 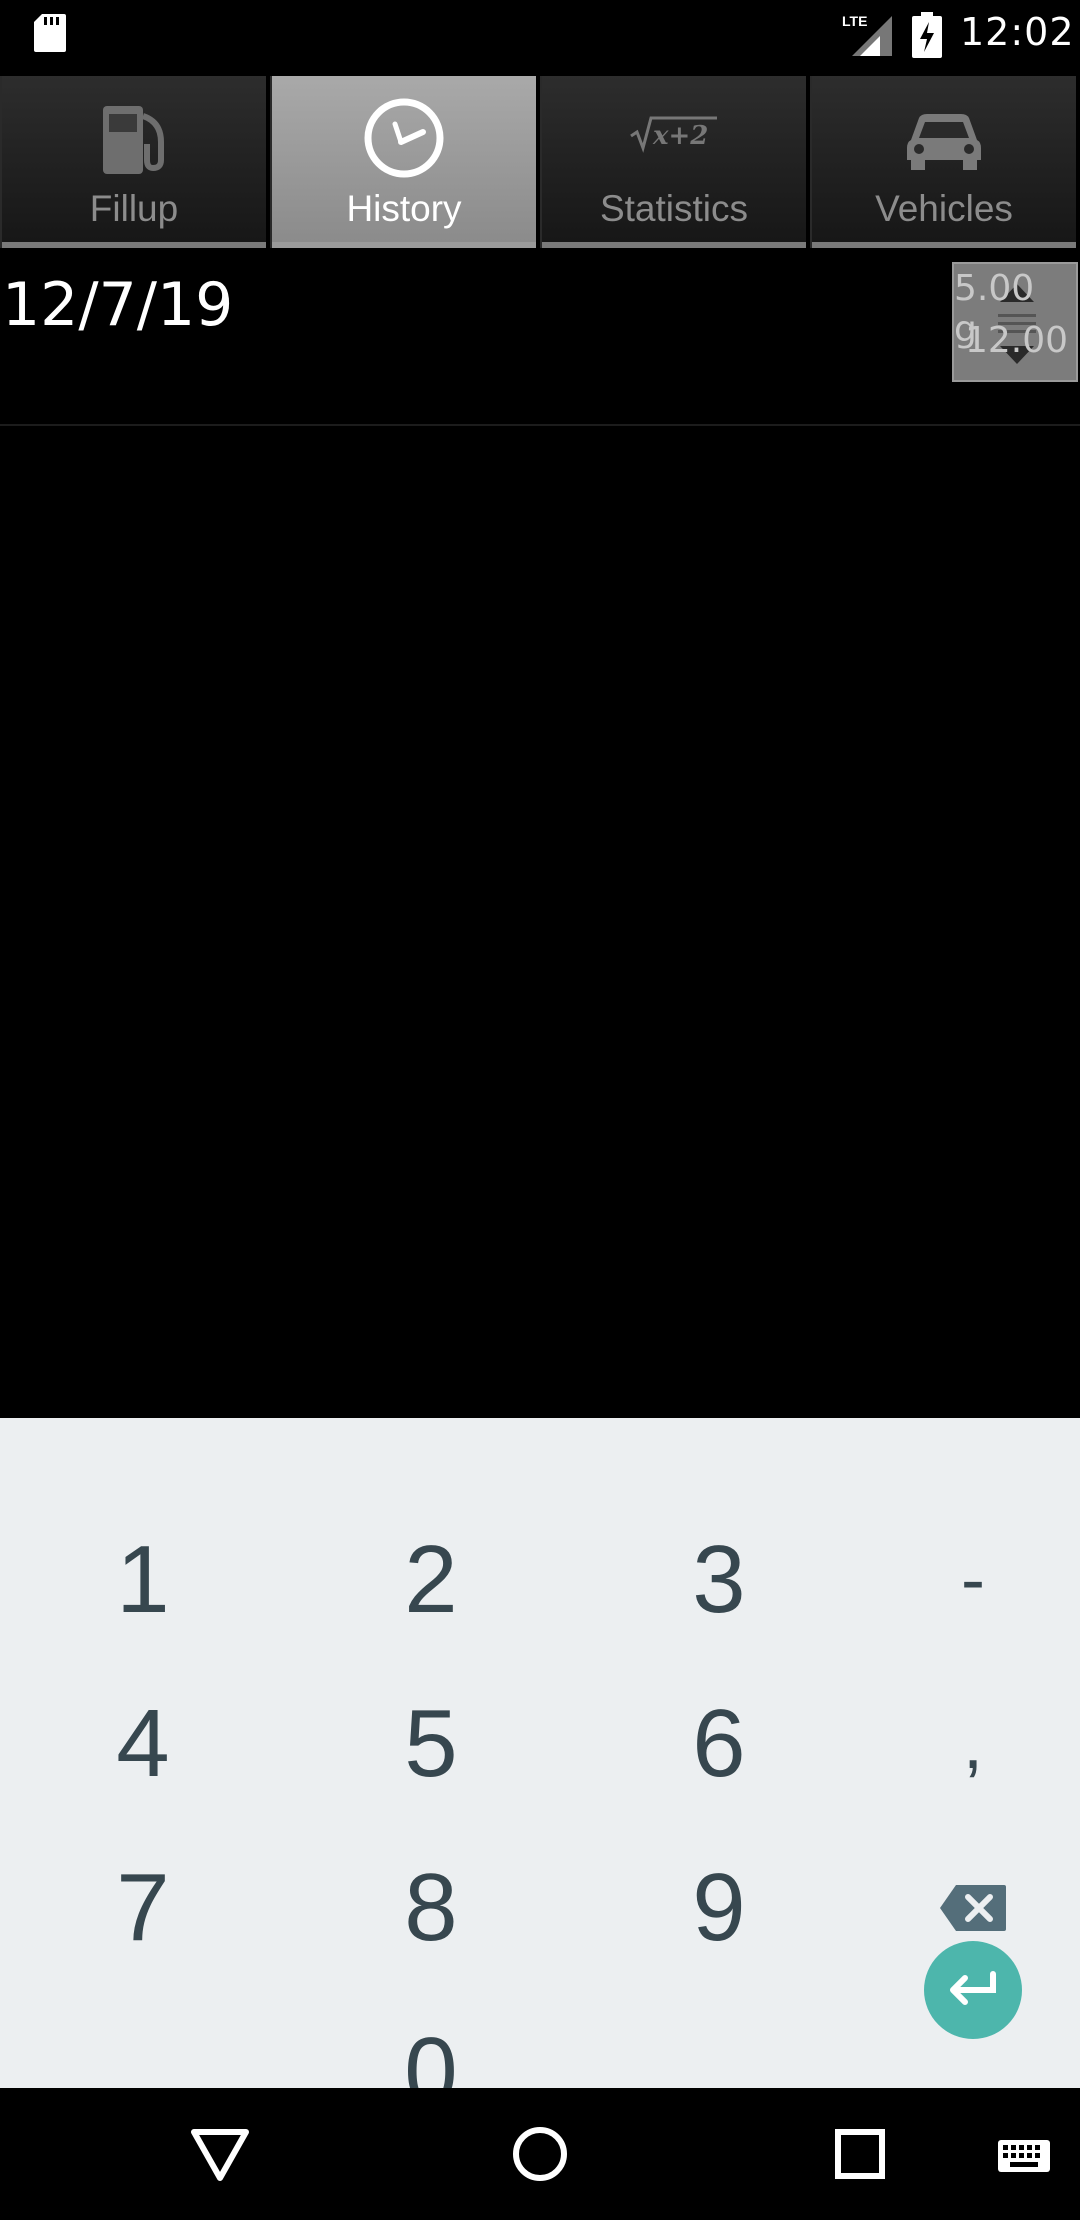 I want to click on key-9: 9, so click(x=719, y=1908).